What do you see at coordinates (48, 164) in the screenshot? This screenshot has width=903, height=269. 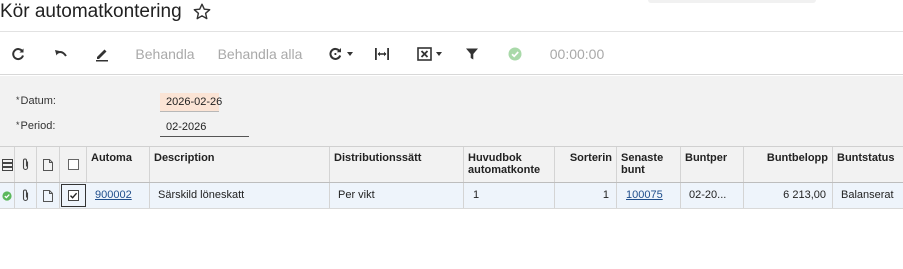 I see `note-header-icon` at bounding box center [48, 164].